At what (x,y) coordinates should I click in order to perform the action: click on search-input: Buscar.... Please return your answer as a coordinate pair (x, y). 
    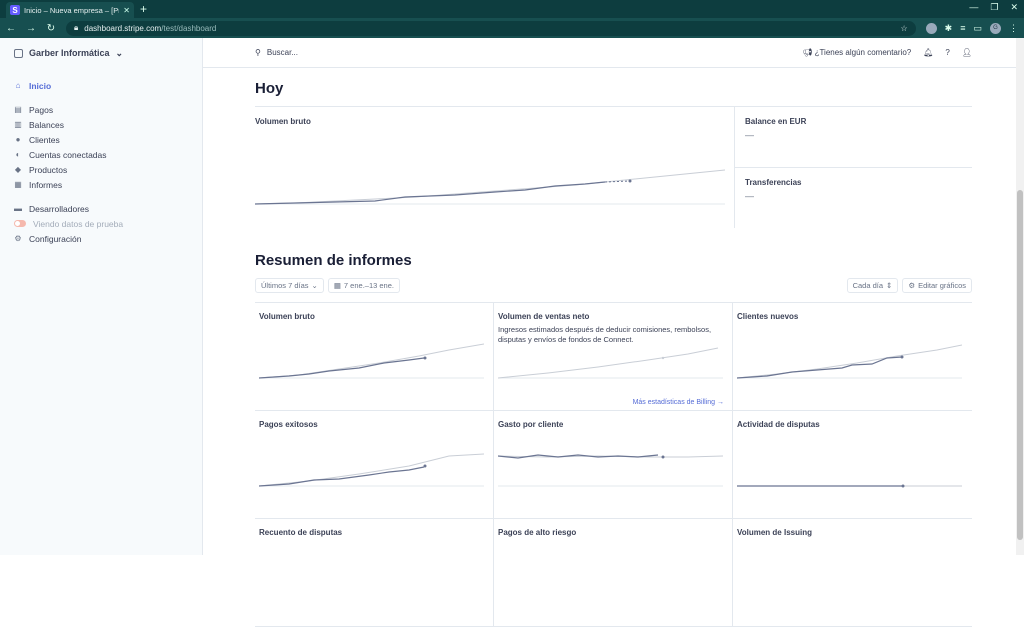
    Looking at the image, I should click on (282, 52).